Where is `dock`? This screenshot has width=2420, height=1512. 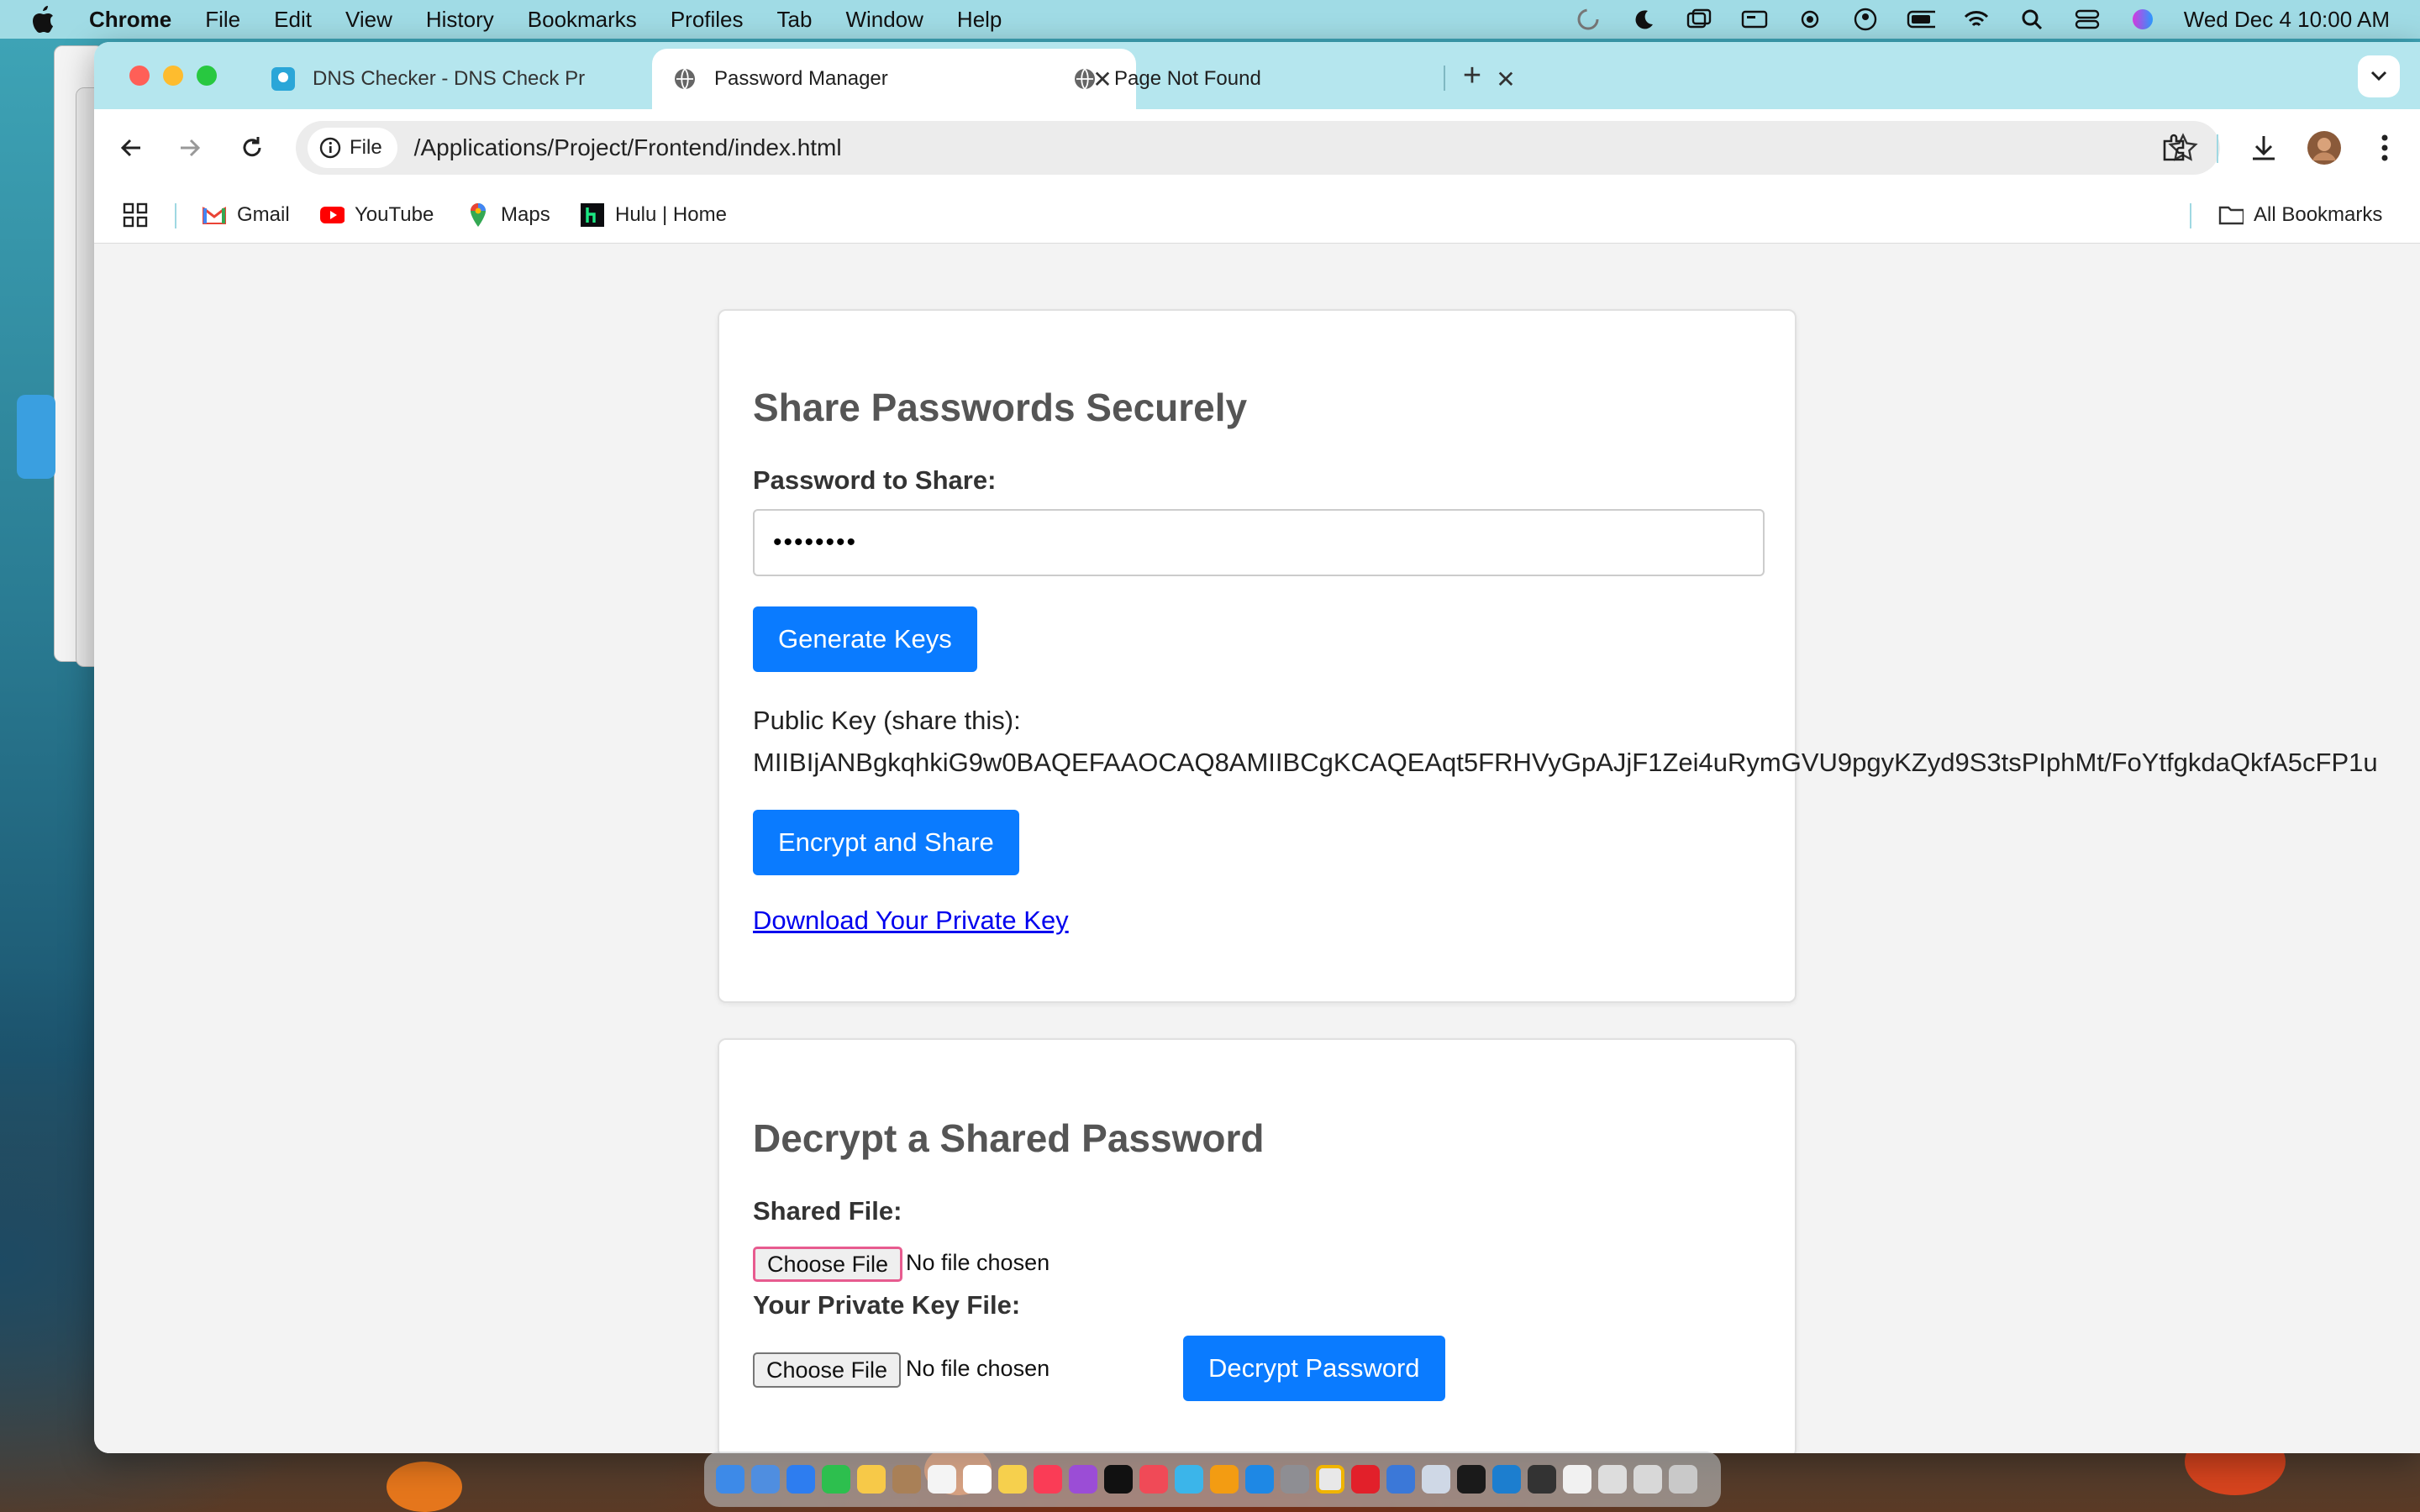
dock is located at coordinates (1212, 1479).